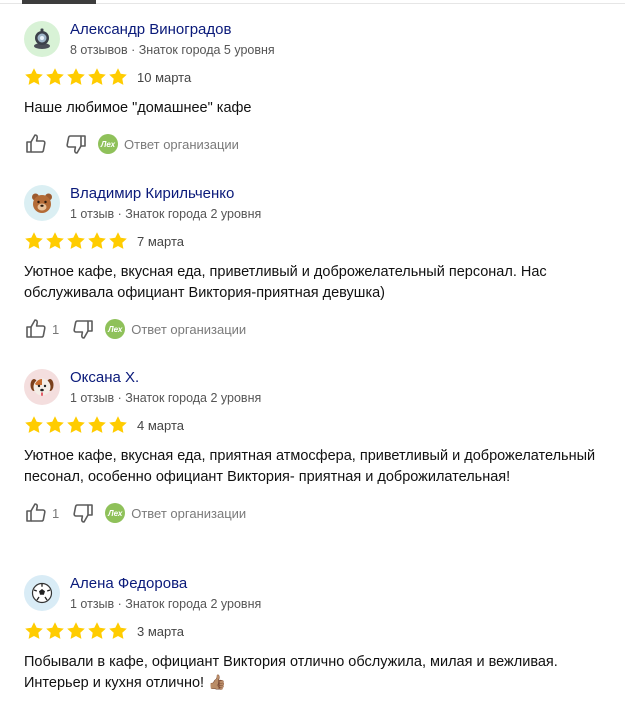 Image resolution: width=625 pixels, height=701 pixels. I want to click on review-date: 3 марта, so click(160, 631).